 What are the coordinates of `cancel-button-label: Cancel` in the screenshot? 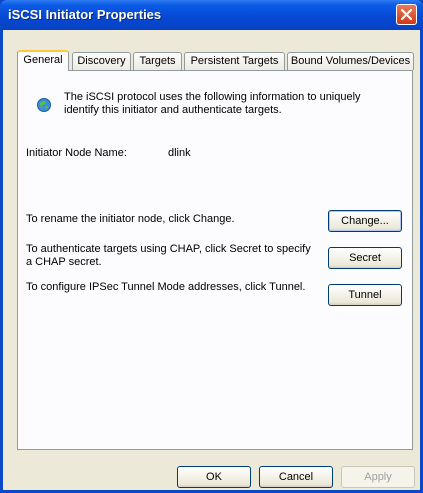 It's located at (296, 477).